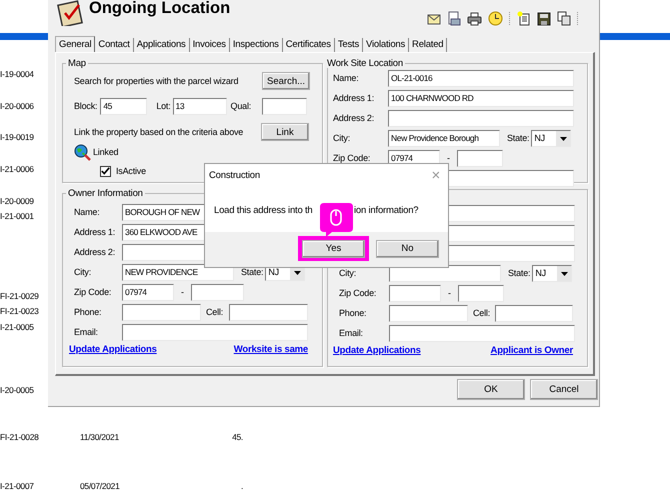  What do you see at coordinates (156, 81) in the screenshot?
I see `instruction-text: Search for properties with the parcel wizard` at bounding box center [156, 81].